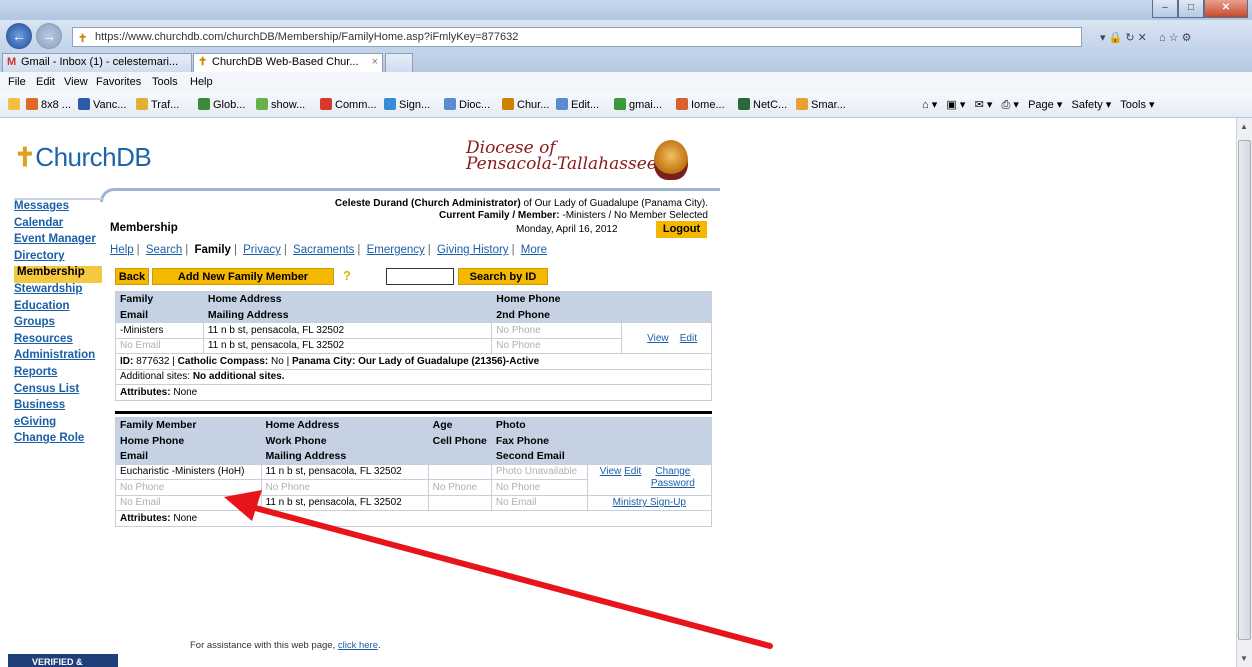 This screenshot has width=1252, height=667. What do you see at coordinates (58, 225) in the screenshot?
I see `nav-calendar: Calendar` at bounding box center [58, 225].